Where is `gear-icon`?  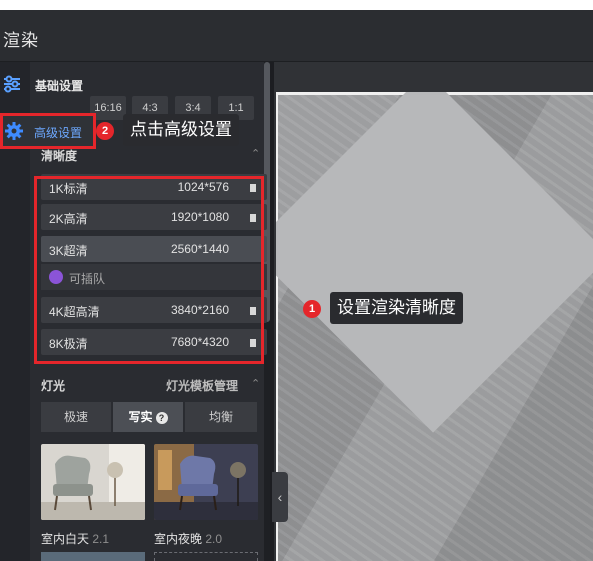
gear-icon is located at coordinates (14, 131).